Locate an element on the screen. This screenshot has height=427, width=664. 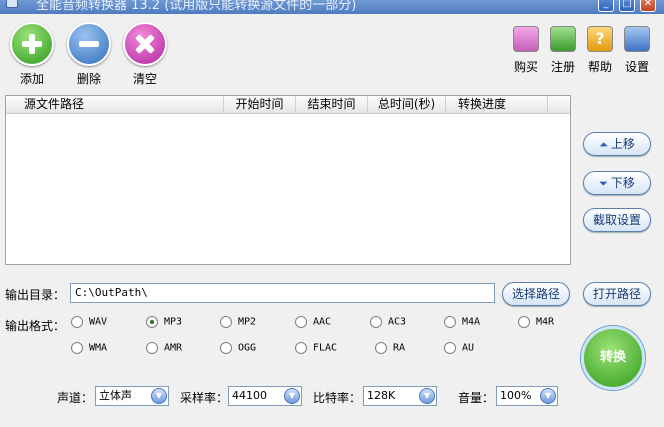
bitrate-label: 比特率： is located at coordinates (337, 398).